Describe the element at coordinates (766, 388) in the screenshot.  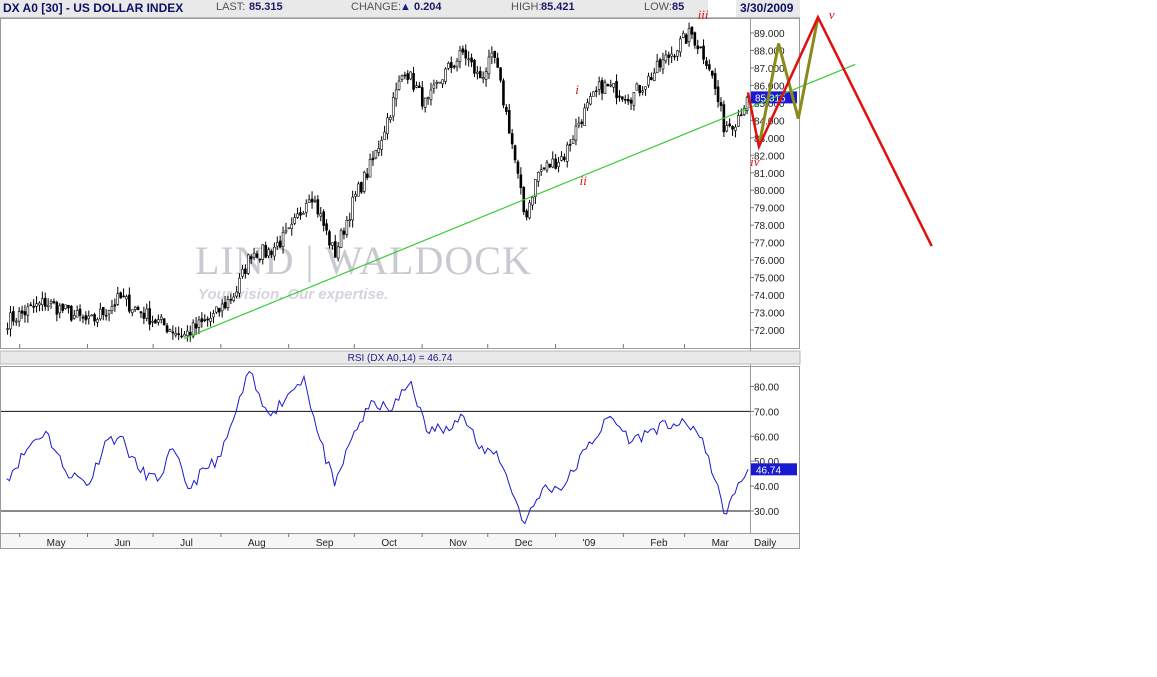
I see `rsi-y-tick-label: 80.00` at that location.